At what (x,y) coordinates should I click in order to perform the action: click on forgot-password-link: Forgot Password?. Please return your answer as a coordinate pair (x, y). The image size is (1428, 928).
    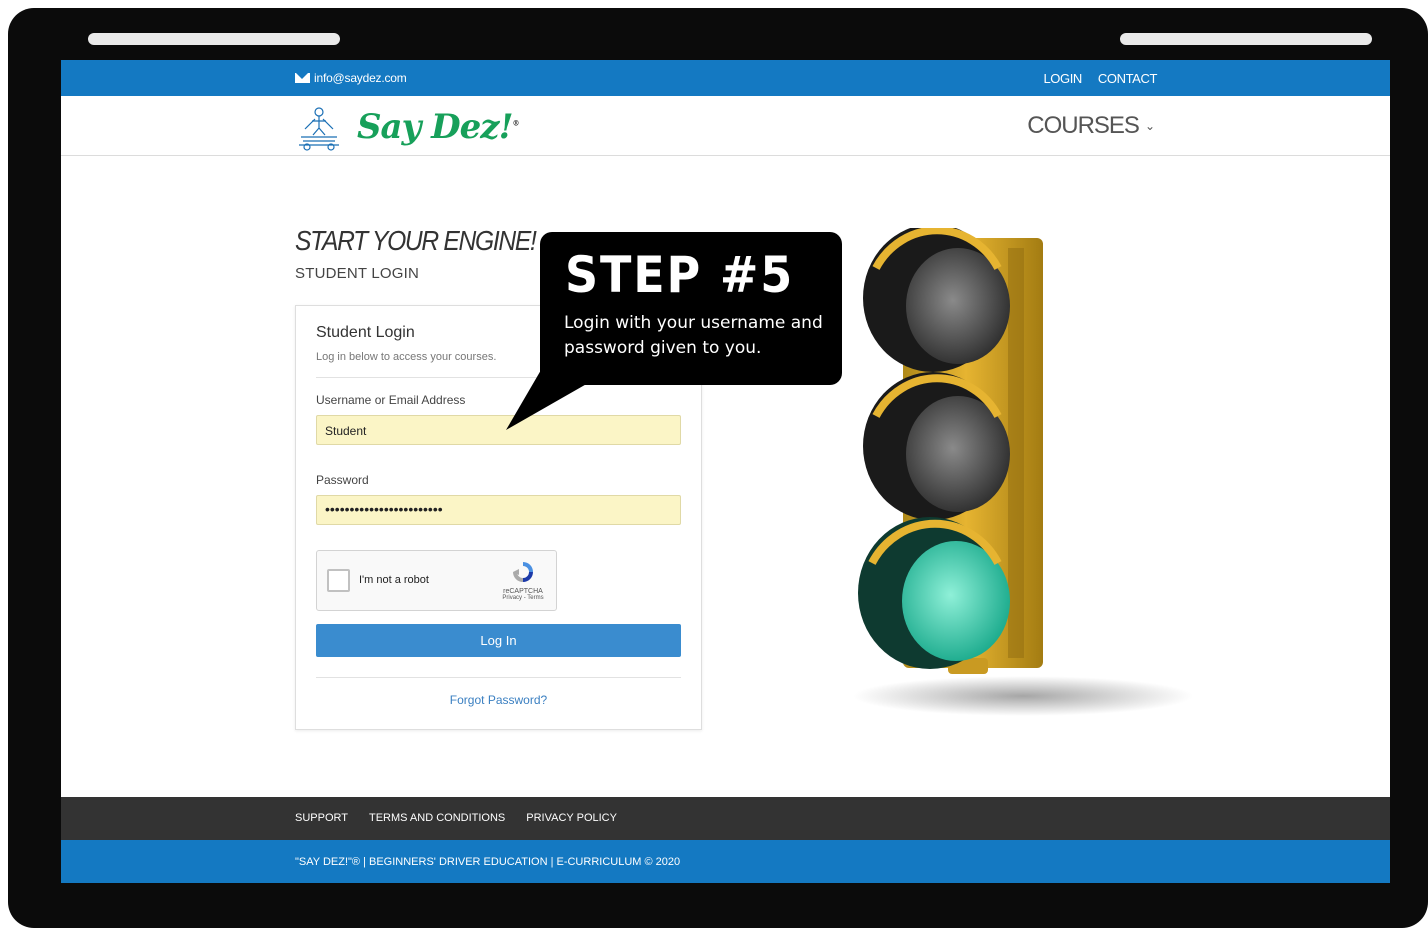
    Looking at the image, I should click on (498, 700).